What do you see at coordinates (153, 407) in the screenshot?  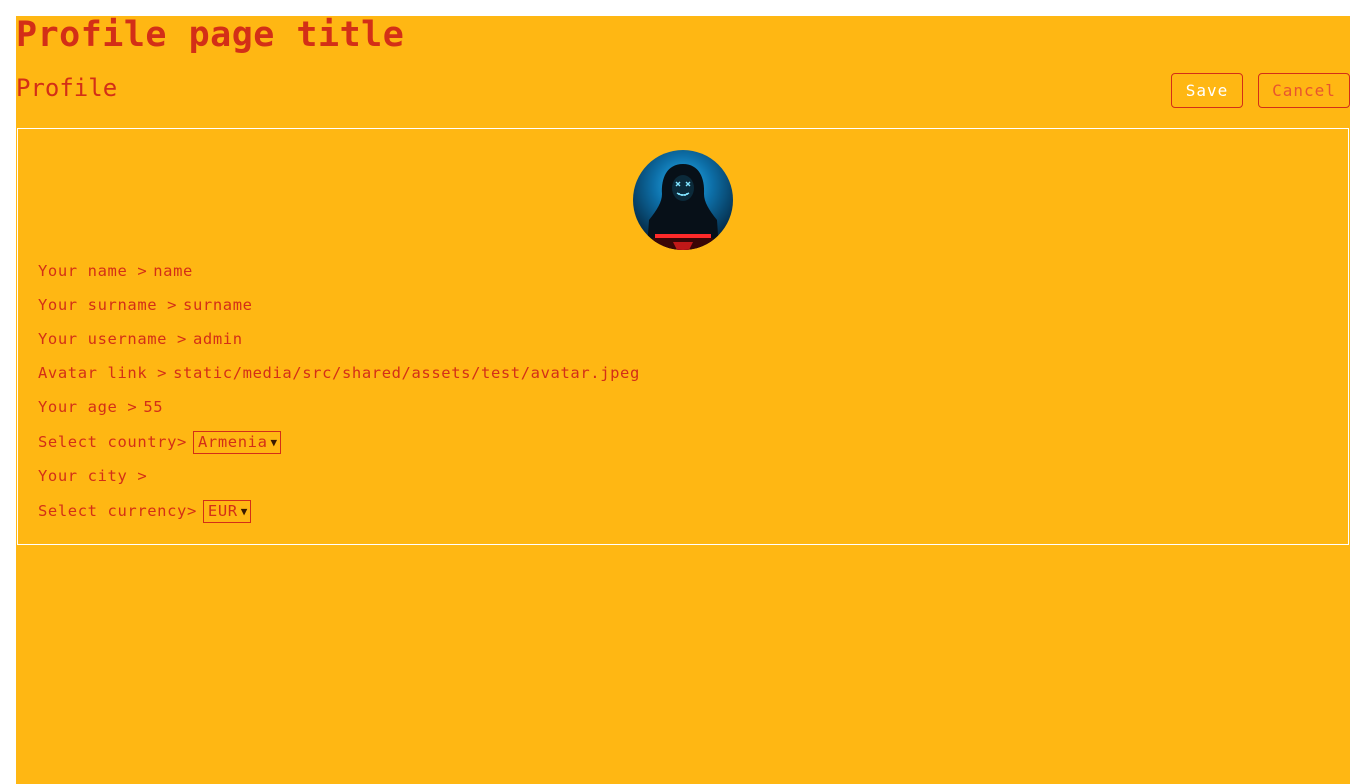 I see `age-value: 55` at bounding box center [153, 407].